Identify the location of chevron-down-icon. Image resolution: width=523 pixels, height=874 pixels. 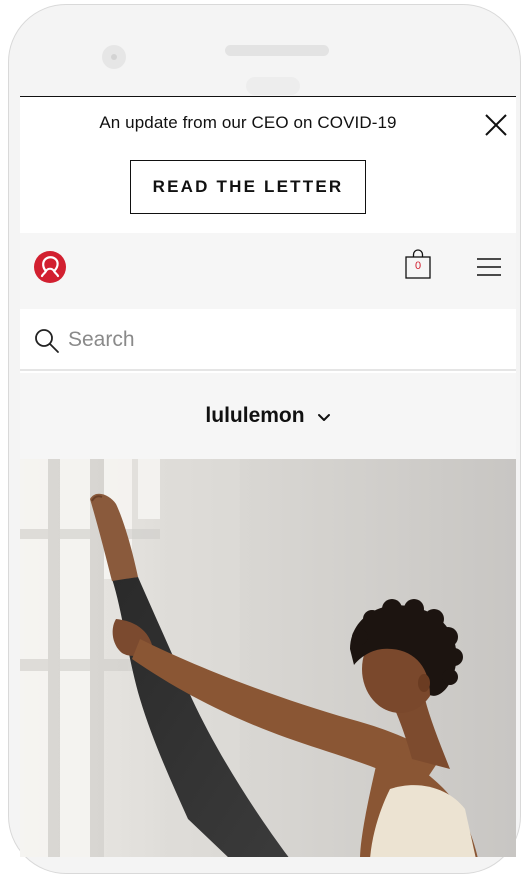
(323, 417).